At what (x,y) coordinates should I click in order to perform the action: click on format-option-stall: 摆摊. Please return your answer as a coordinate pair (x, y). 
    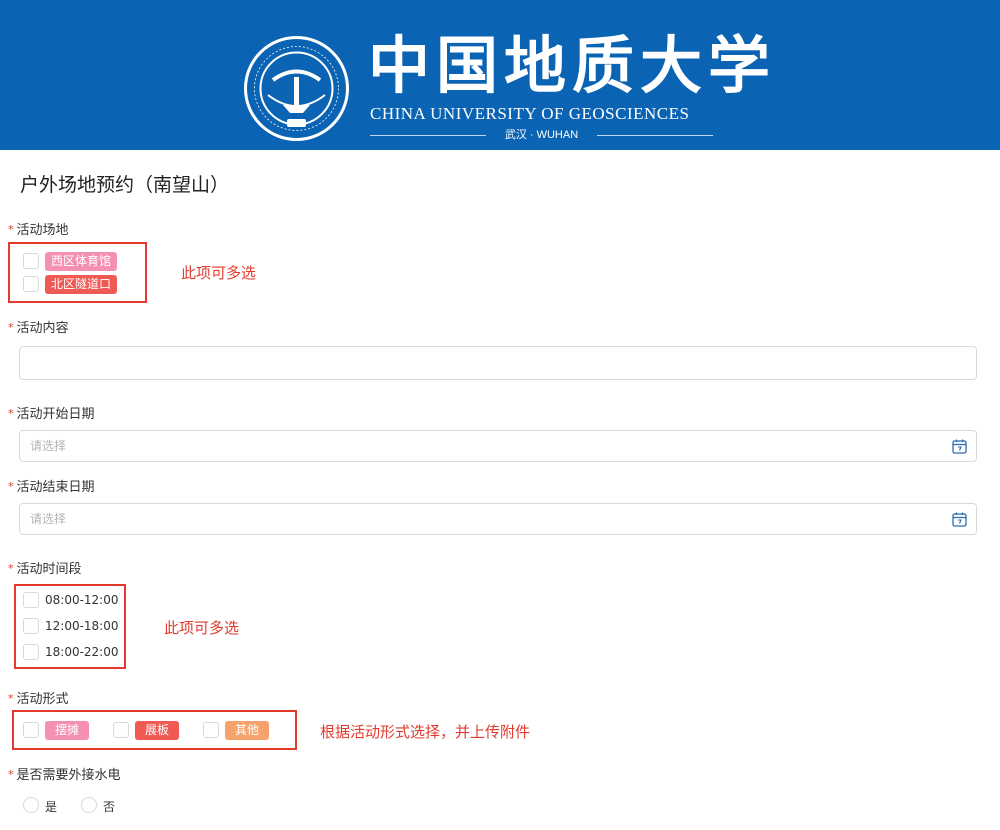
    Looking at the image, I should click on (67, 730).